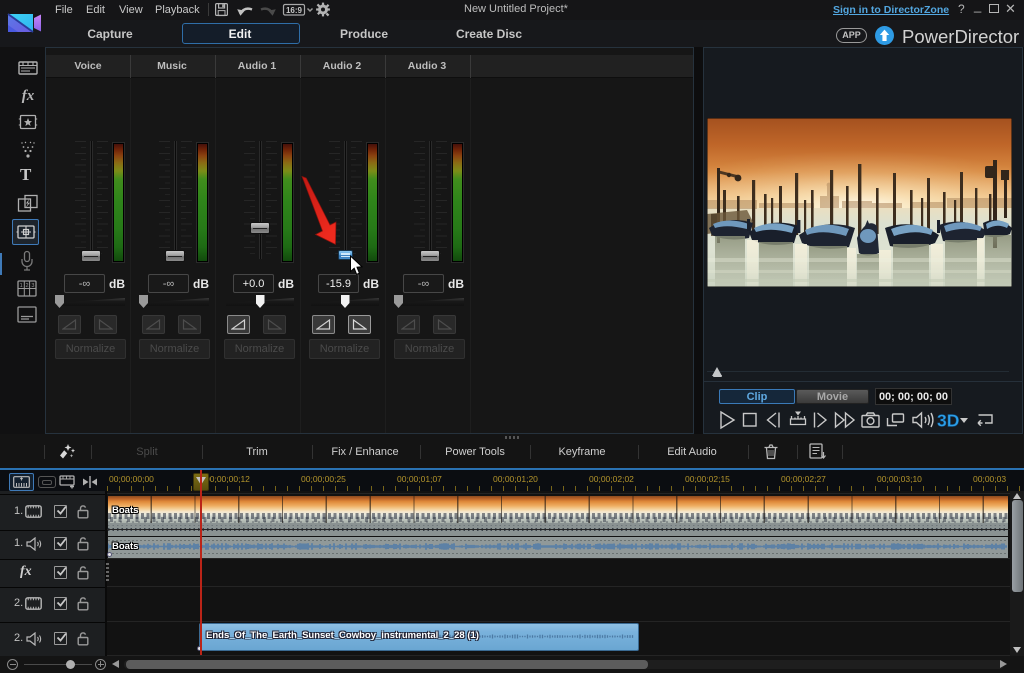  What do you see at coordinates (294, 10) in the screenshot?
I see `svg-text: 16:9` at bounding box center [294, 10].